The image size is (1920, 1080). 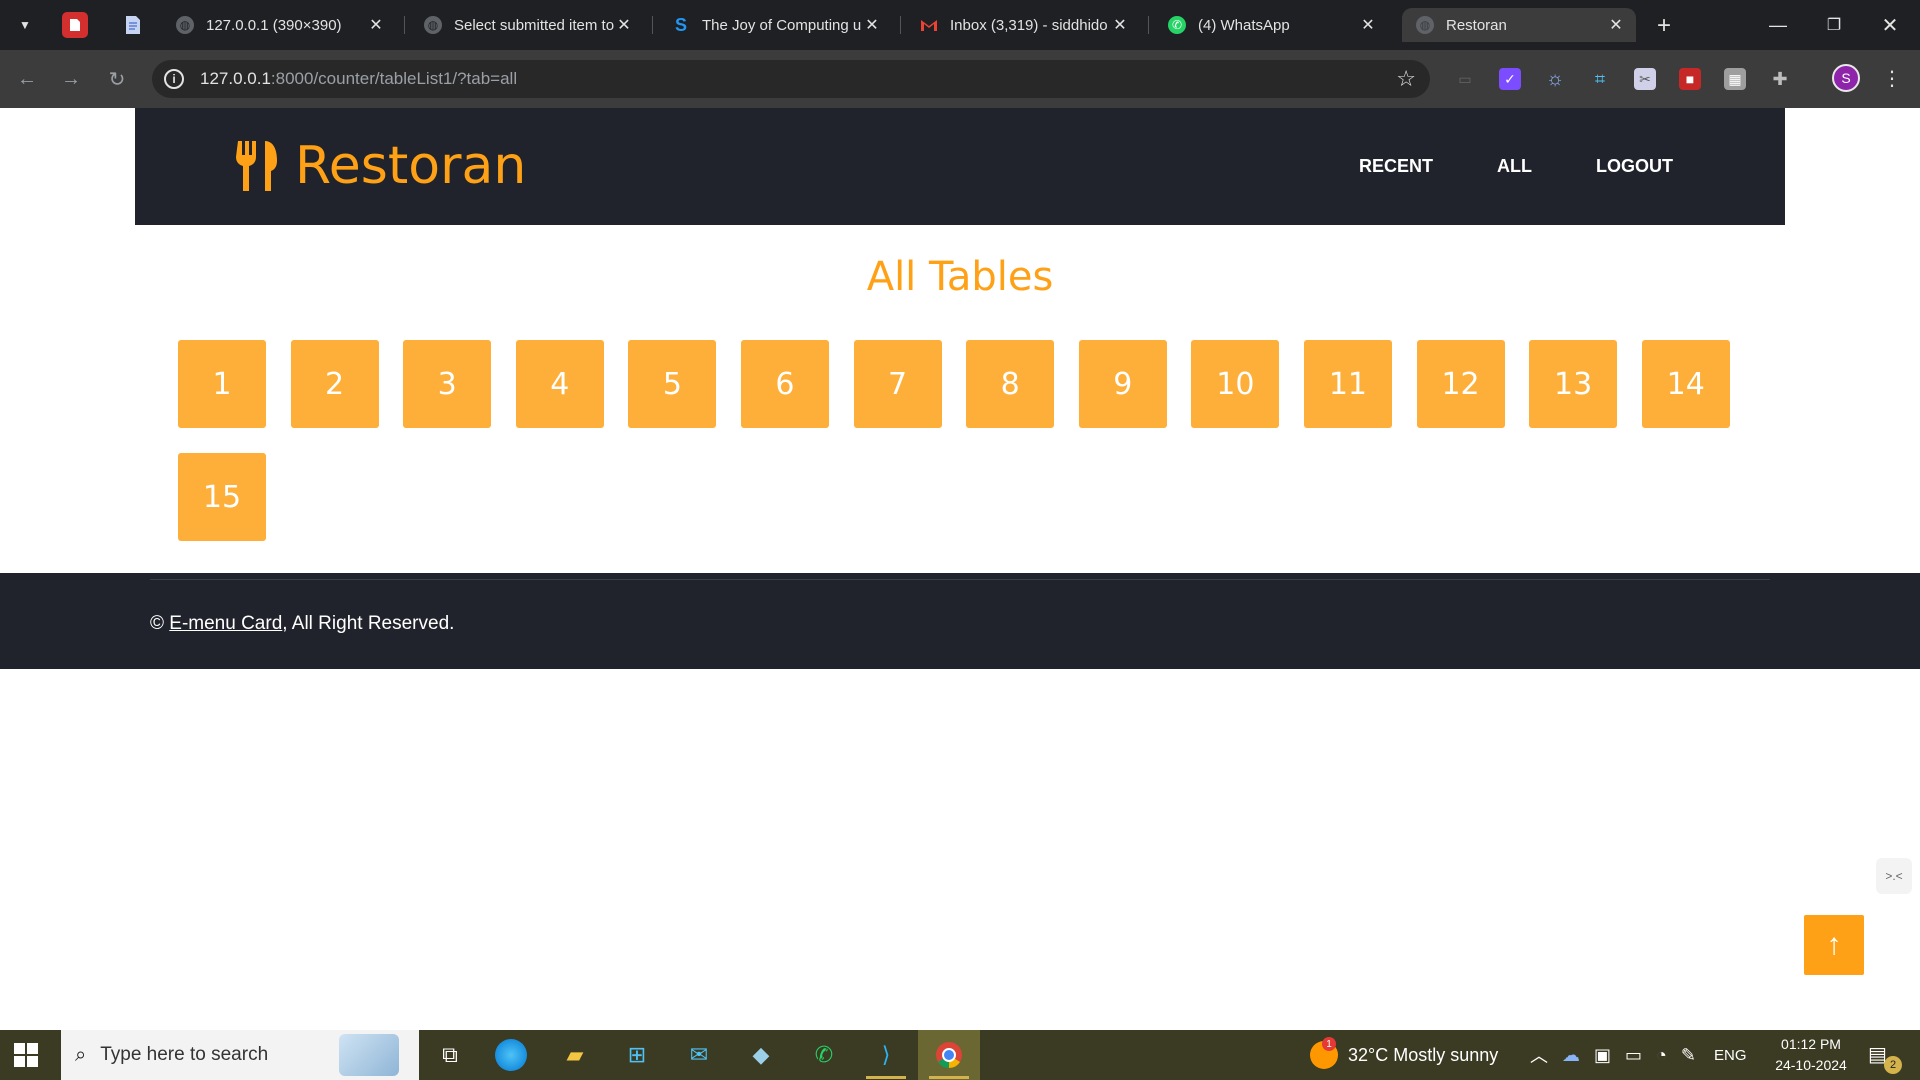 What do you see at coordinates (1690, 79) in the screenshot?
I see `recorder-extension-icon: ■` at bounding box center [1690, 79].